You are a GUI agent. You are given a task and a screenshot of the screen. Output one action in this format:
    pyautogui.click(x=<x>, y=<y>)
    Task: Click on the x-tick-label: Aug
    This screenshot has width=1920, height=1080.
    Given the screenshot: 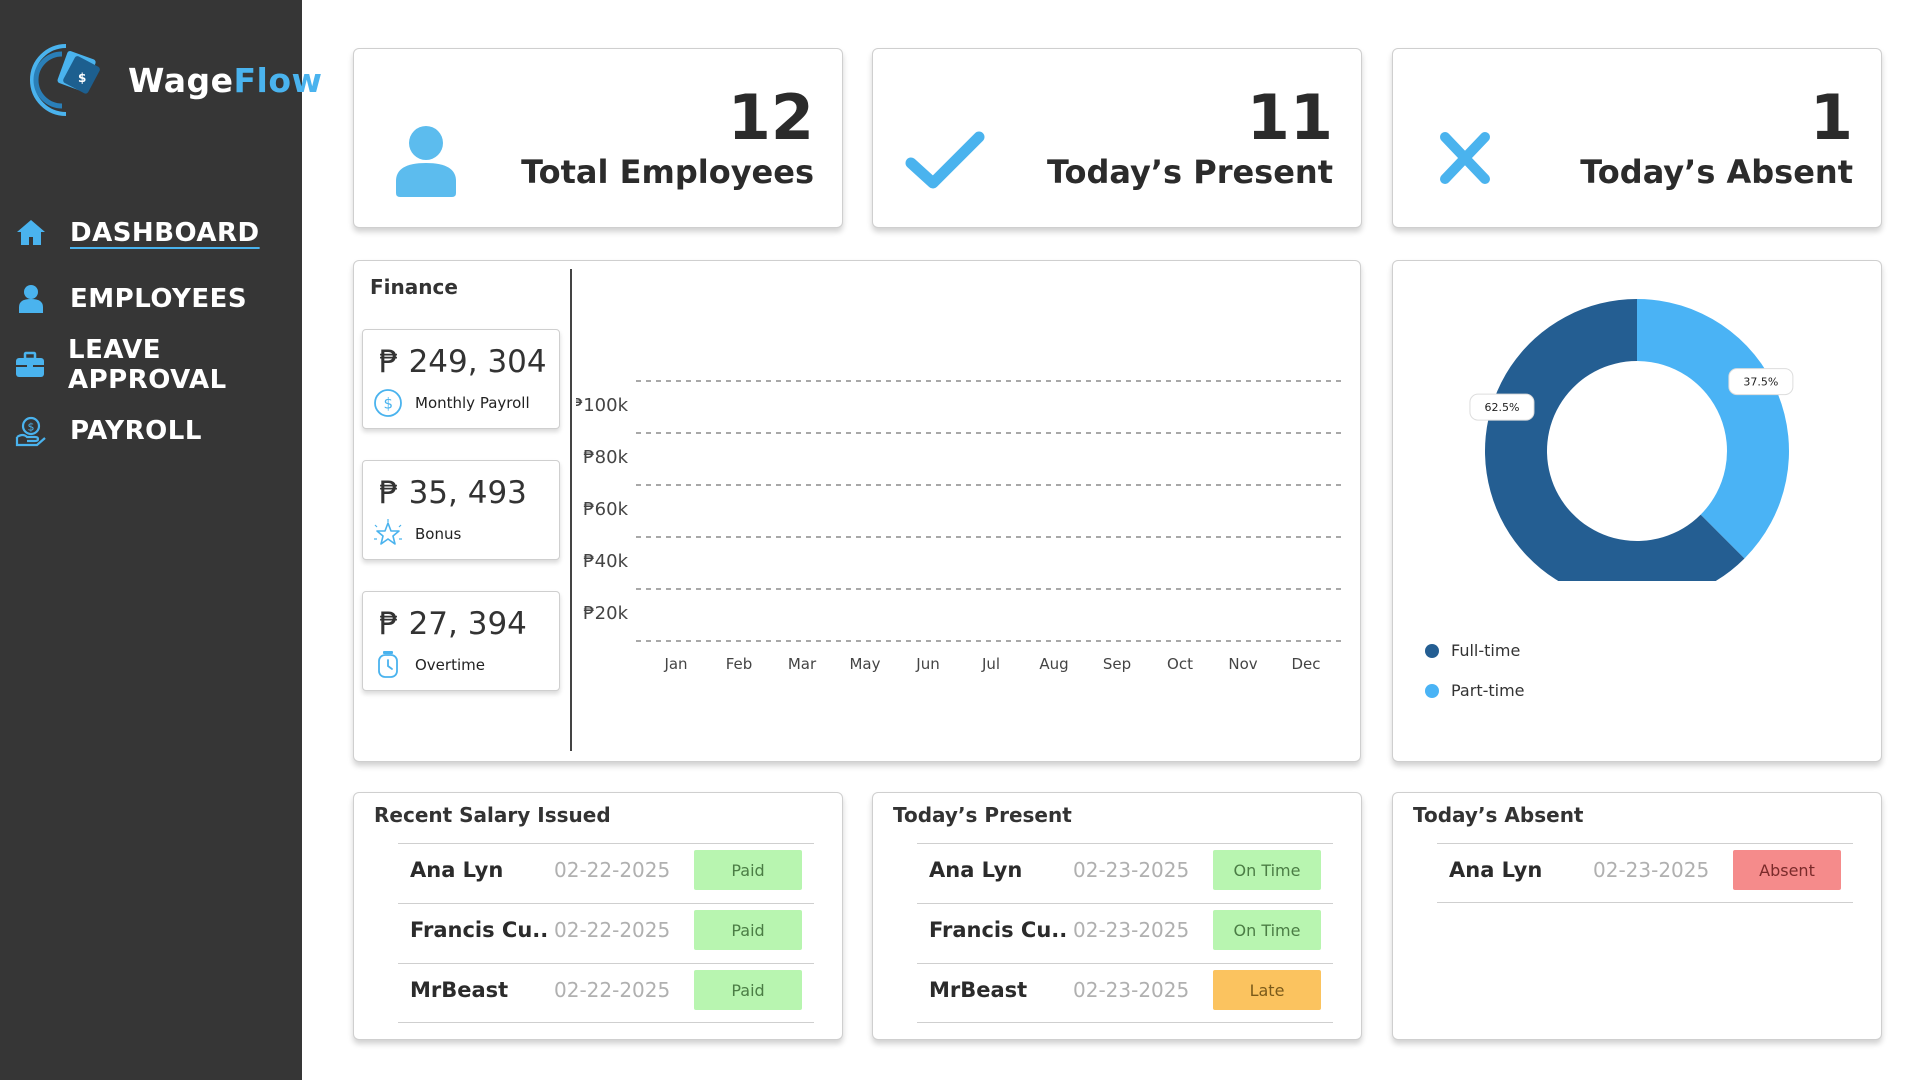 What is the action you would take?
    pyautogui.click(x=1053, y=664)
    